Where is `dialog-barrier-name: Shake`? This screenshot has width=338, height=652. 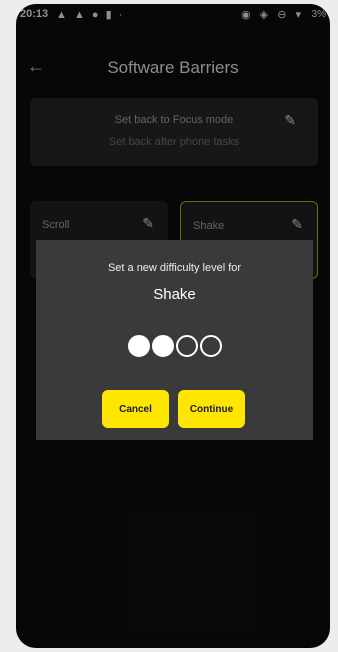
dialog-barrier-name: Shake is located at coordinates (174, 294).